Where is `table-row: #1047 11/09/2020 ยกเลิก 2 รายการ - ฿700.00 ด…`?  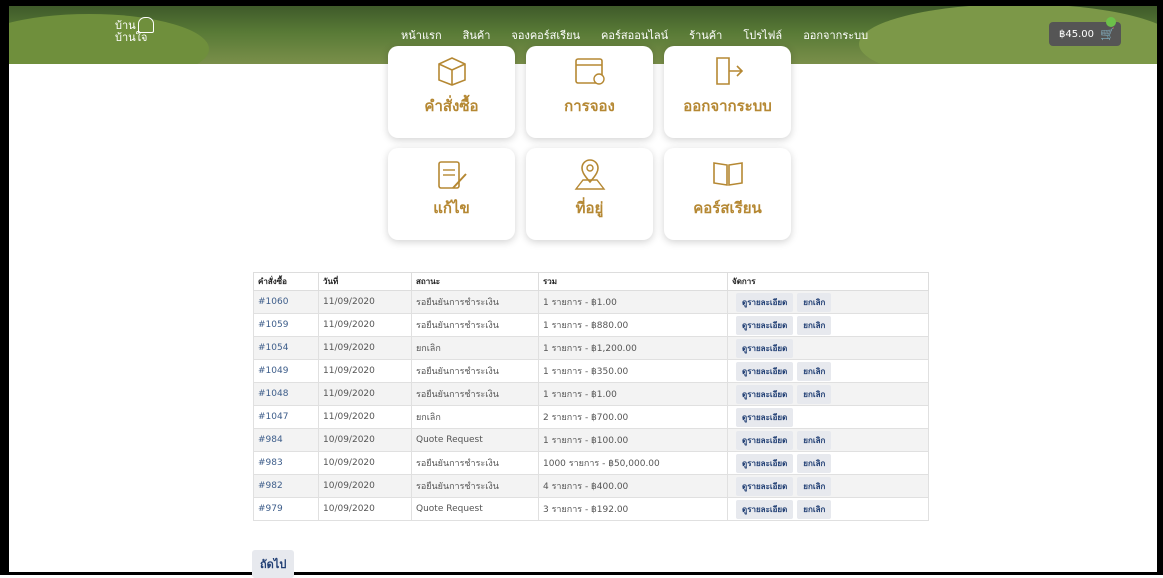 table-row: #1047 11/09/2020 ยกเลิก 2 รายการ - ฿700.00 ด… is located at coordinates (591, 417).